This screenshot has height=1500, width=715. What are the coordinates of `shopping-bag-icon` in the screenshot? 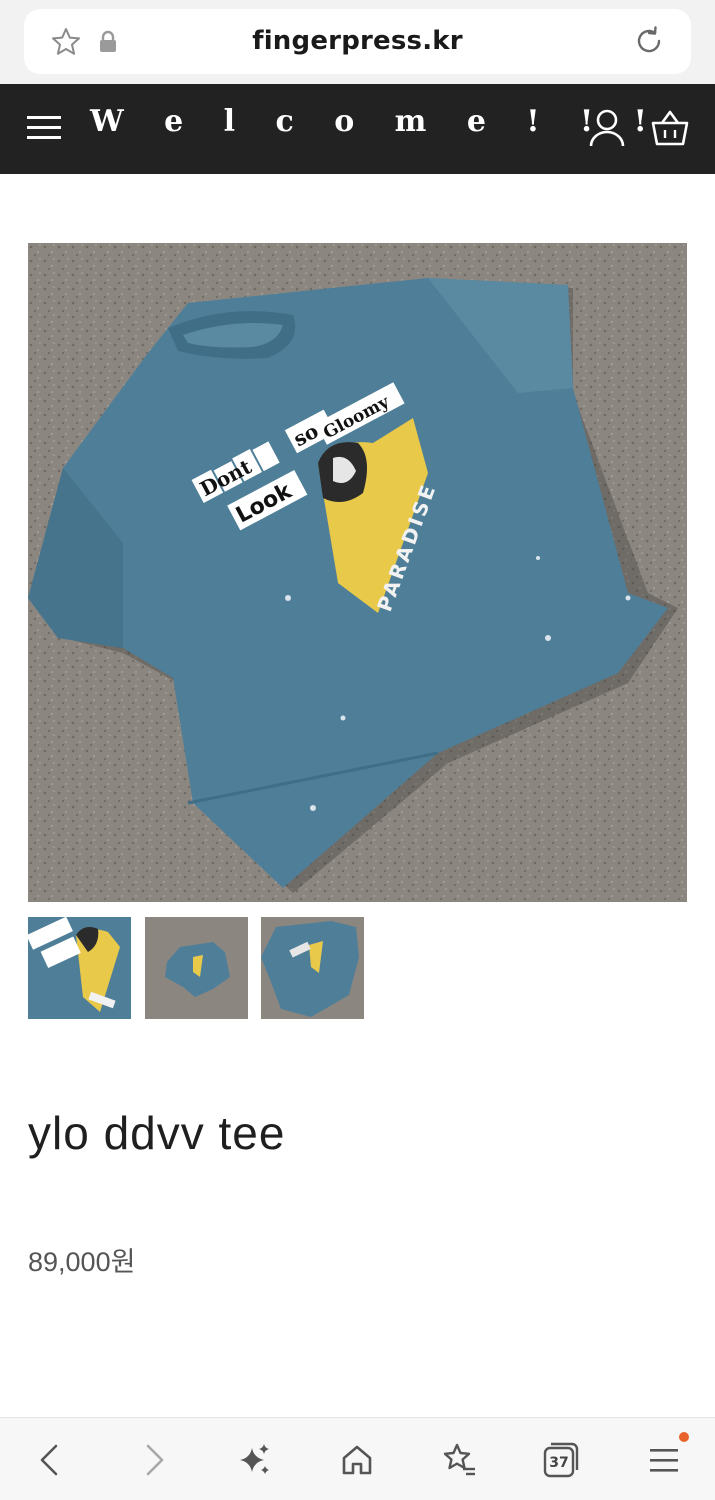 It's located at (670, 128).